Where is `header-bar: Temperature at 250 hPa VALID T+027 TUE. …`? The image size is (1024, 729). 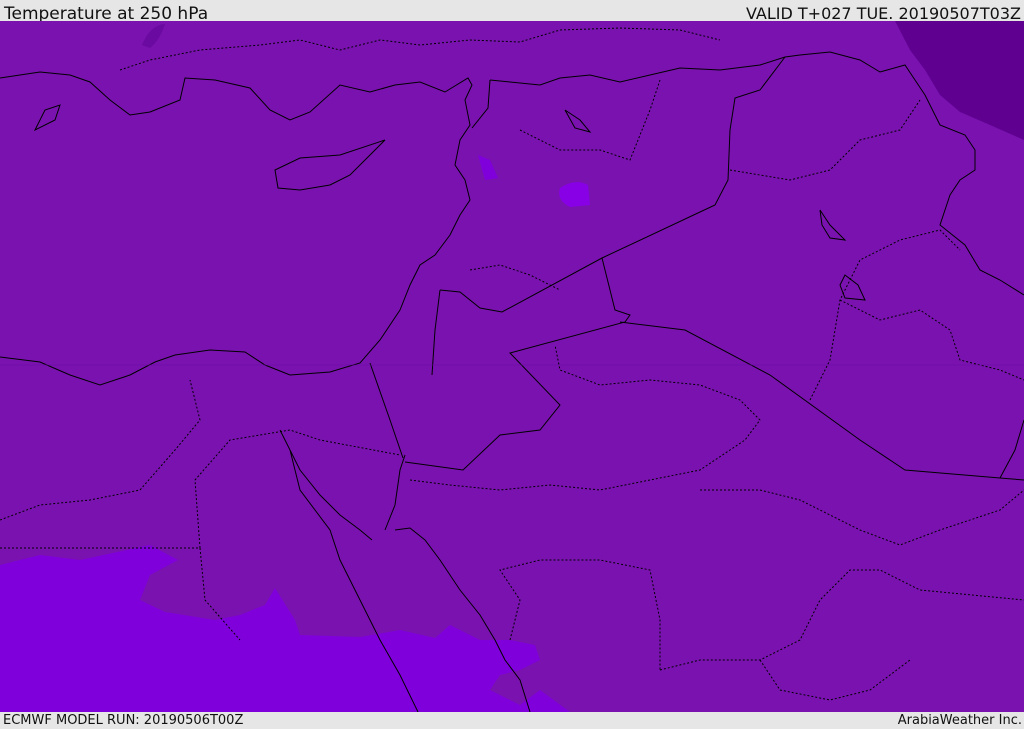 header-bar: Temperature at 250 hPa VALID T+027 TUE. … is located at coordinates (512, 12).